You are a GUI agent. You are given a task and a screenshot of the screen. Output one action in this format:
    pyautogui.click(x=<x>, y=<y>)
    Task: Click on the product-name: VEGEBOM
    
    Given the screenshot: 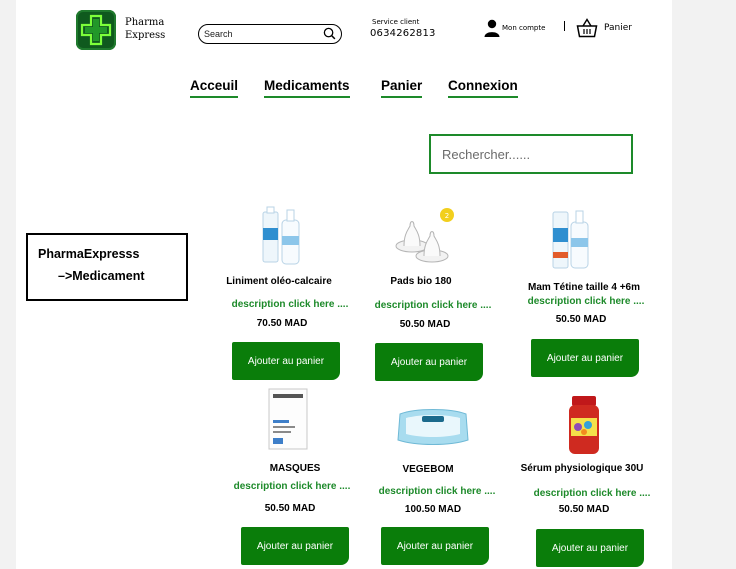 What is the action you would take?
    pyautogui.click(x=428, y=469)
    